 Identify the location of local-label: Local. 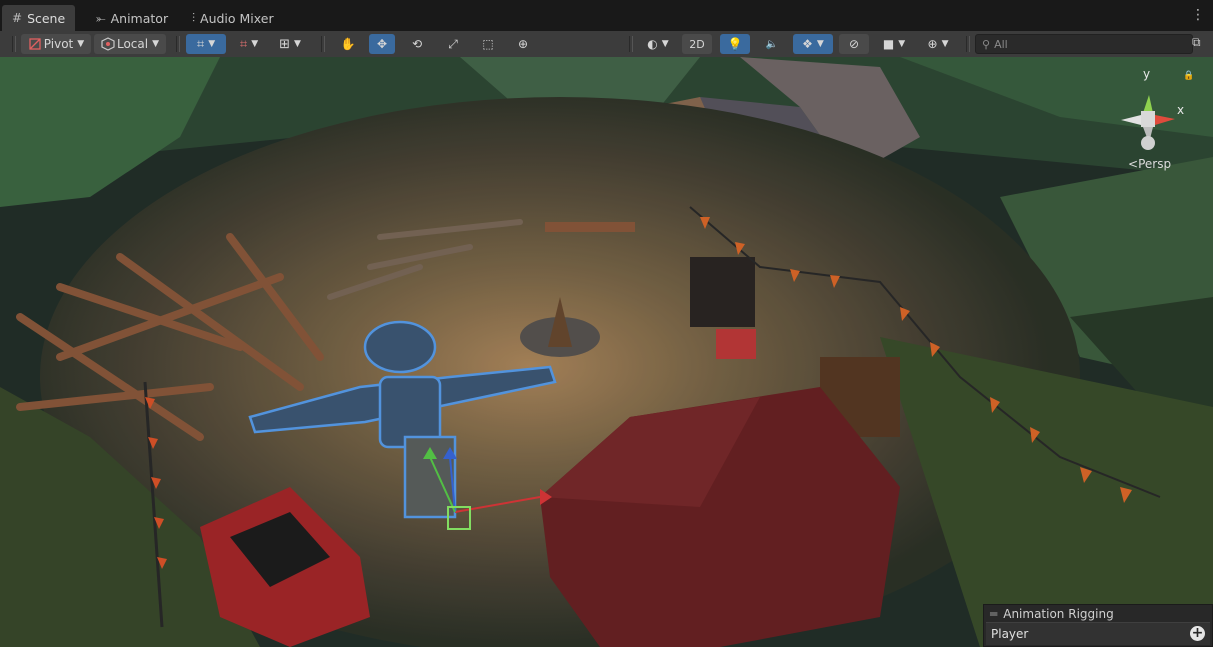
(132, 44).